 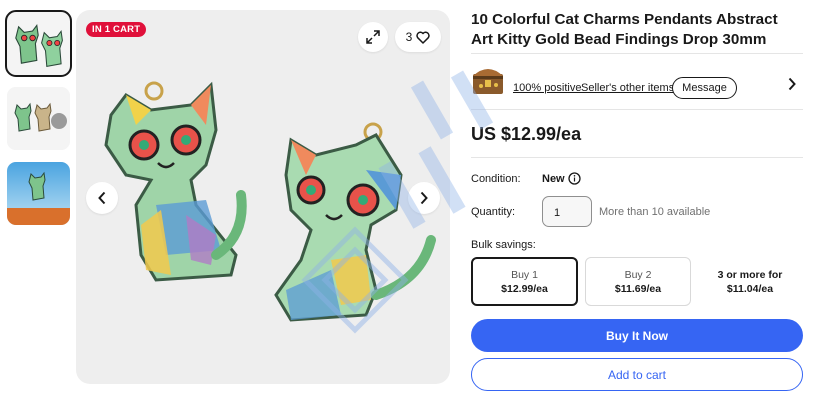 I want to click on tier-quantity: 3 or more for, so click(x=750, y=274).